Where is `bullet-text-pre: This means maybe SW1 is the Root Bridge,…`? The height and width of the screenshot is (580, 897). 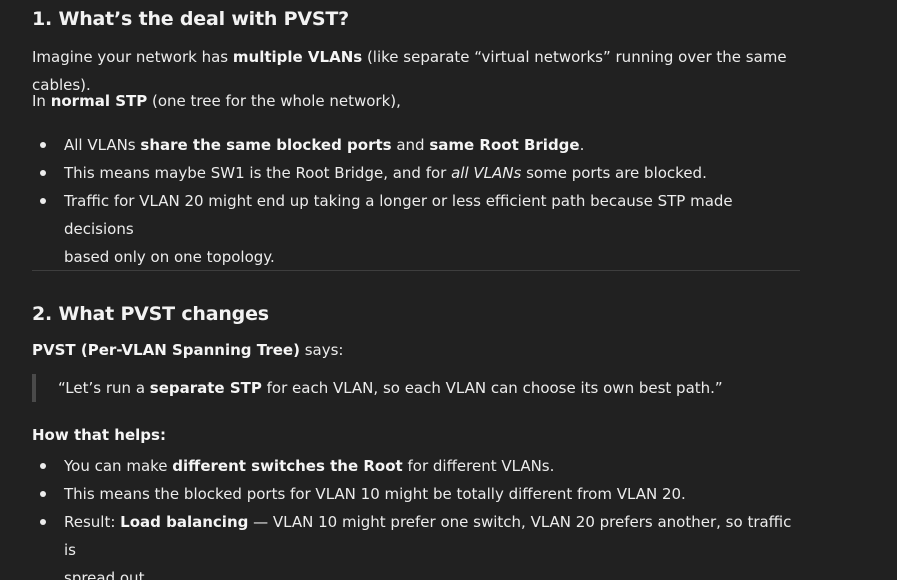
bullet-text-pre: This means maybe SW1 is the Root Bridge,… is located at coordinates (258, 173).